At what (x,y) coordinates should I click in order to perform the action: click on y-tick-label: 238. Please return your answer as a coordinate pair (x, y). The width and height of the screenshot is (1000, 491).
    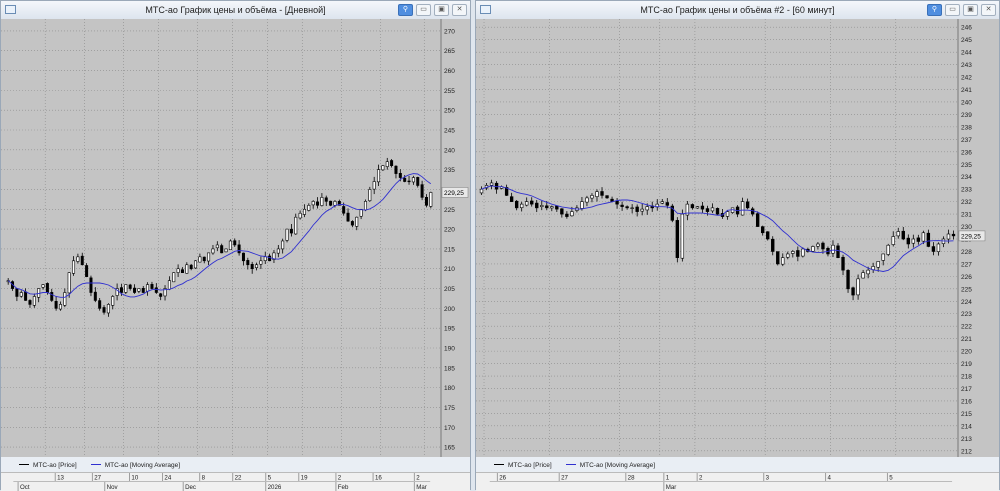
    Looking at the image, I should click on (966, 127).